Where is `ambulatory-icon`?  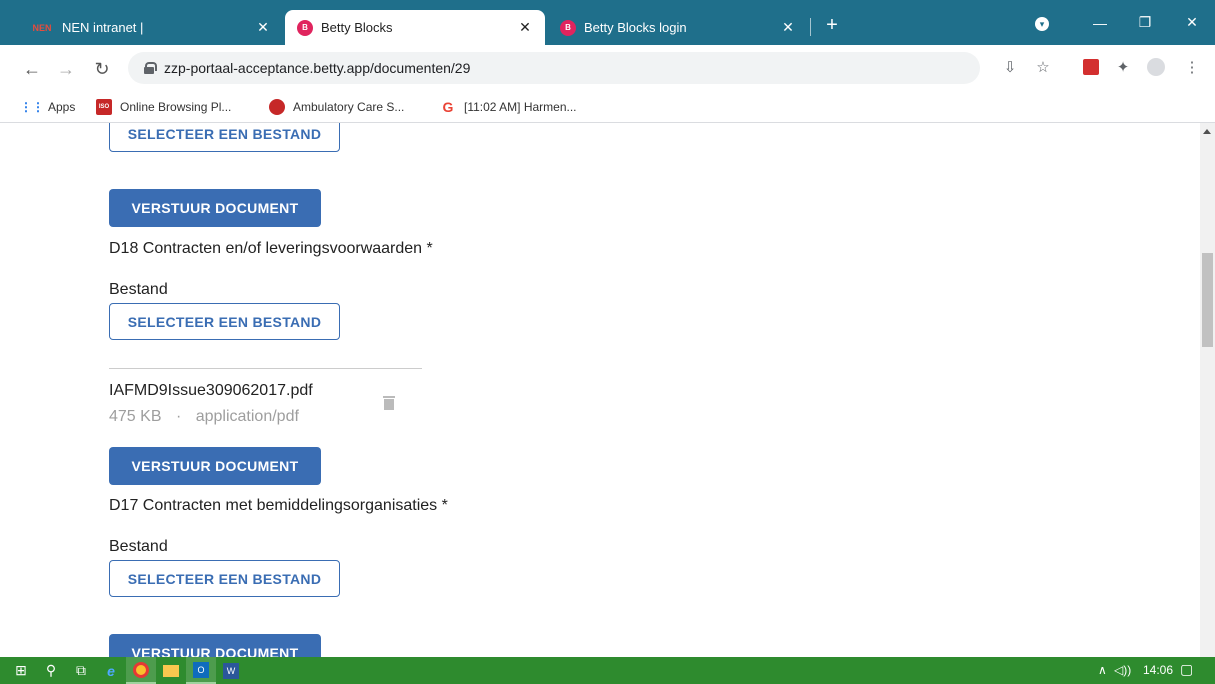 ambulatory-icon is located at coordinates (277, 107).